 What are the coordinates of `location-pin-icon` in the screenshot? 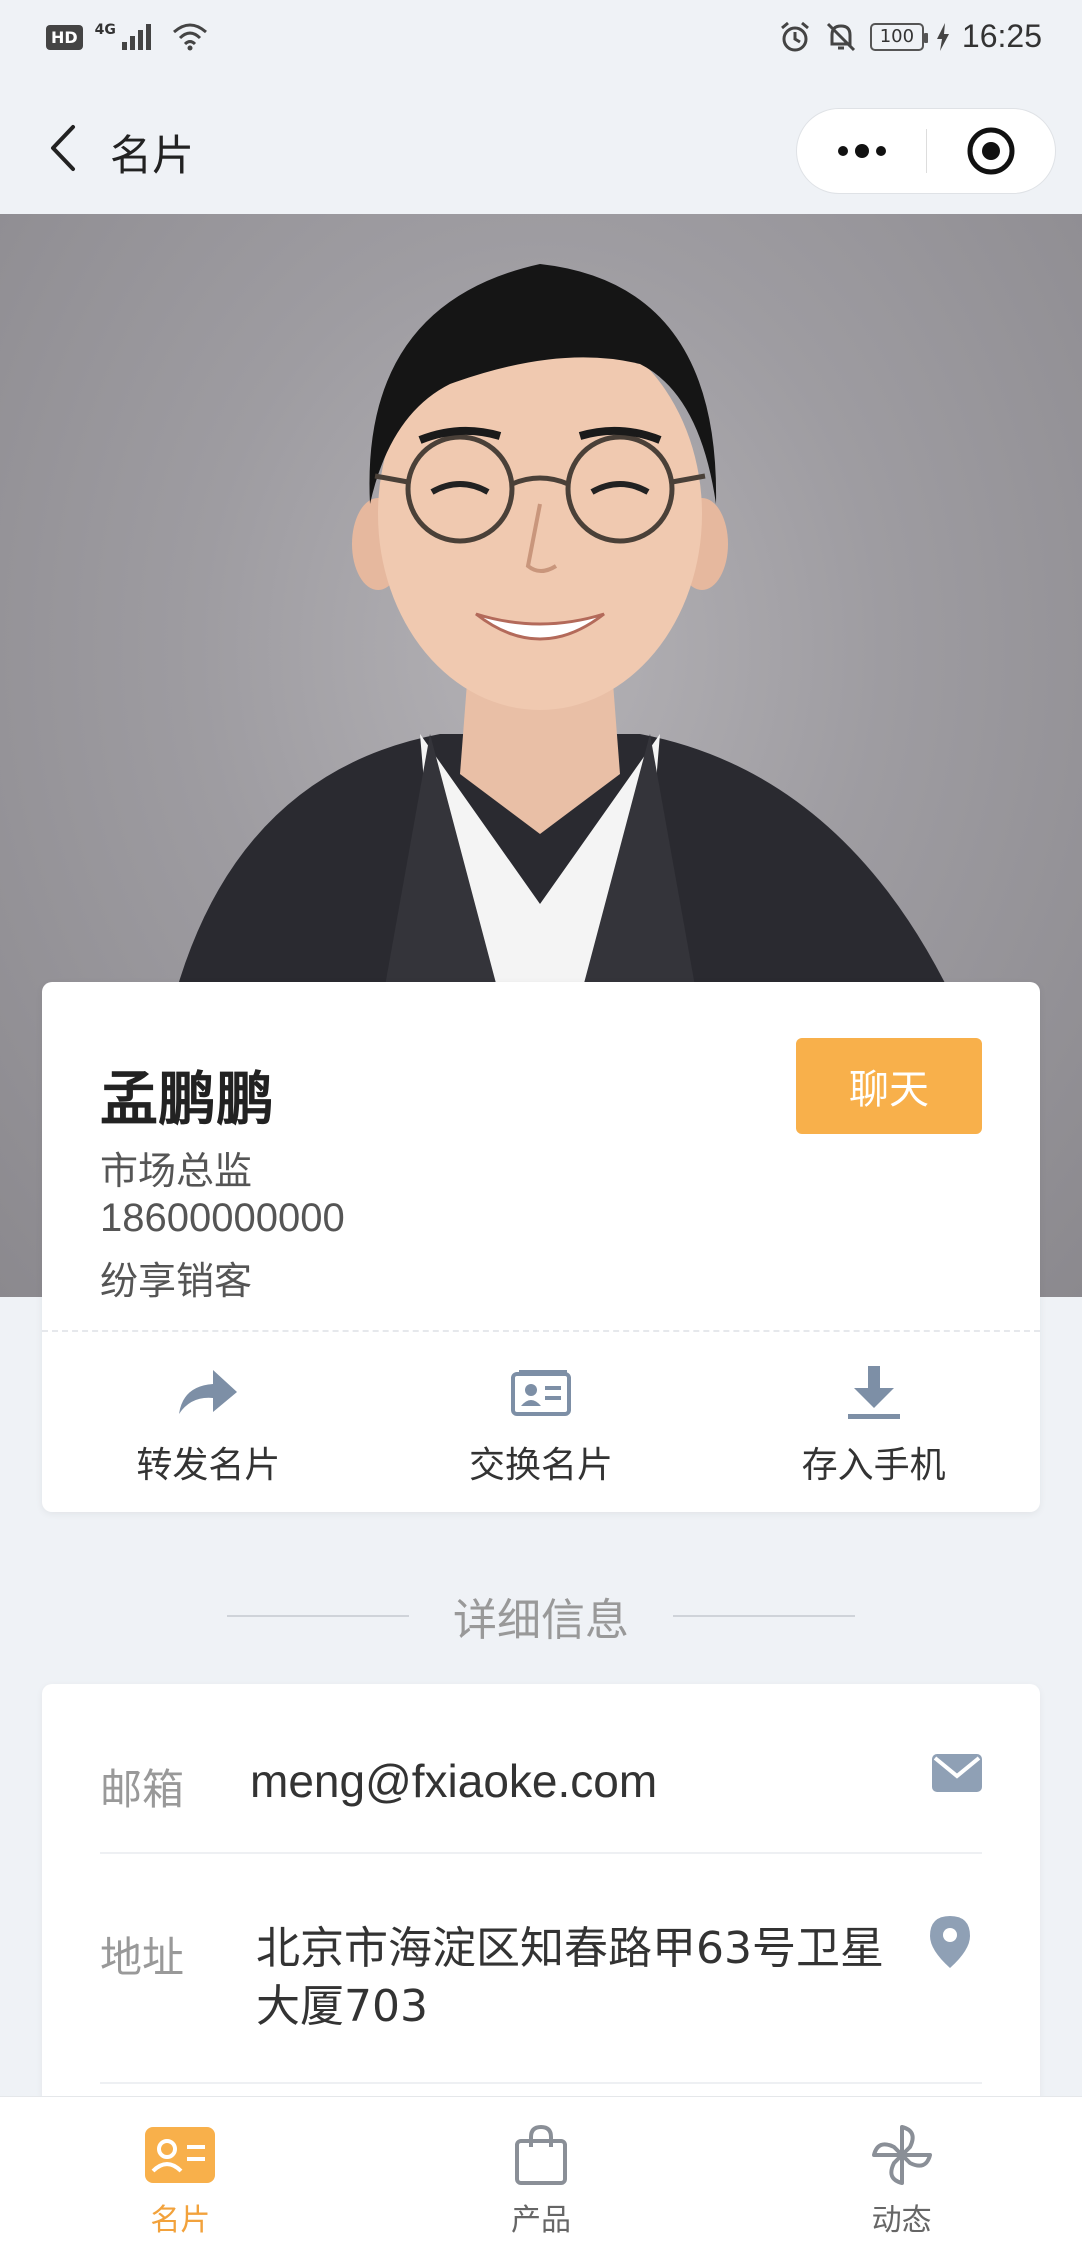 It's located at (950, 1944).